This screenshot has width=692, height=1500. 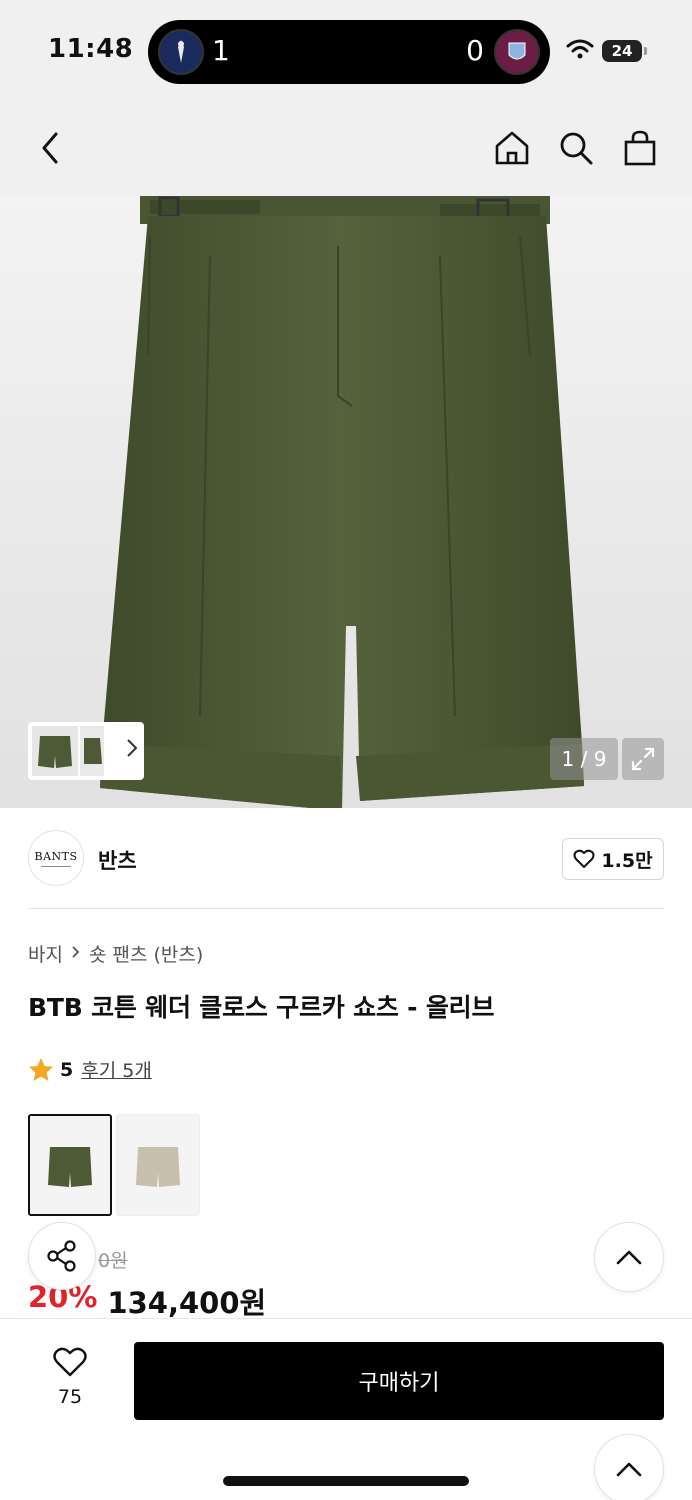 I want to click on image-counter: 1 / 9, so click(x=584, y=759).